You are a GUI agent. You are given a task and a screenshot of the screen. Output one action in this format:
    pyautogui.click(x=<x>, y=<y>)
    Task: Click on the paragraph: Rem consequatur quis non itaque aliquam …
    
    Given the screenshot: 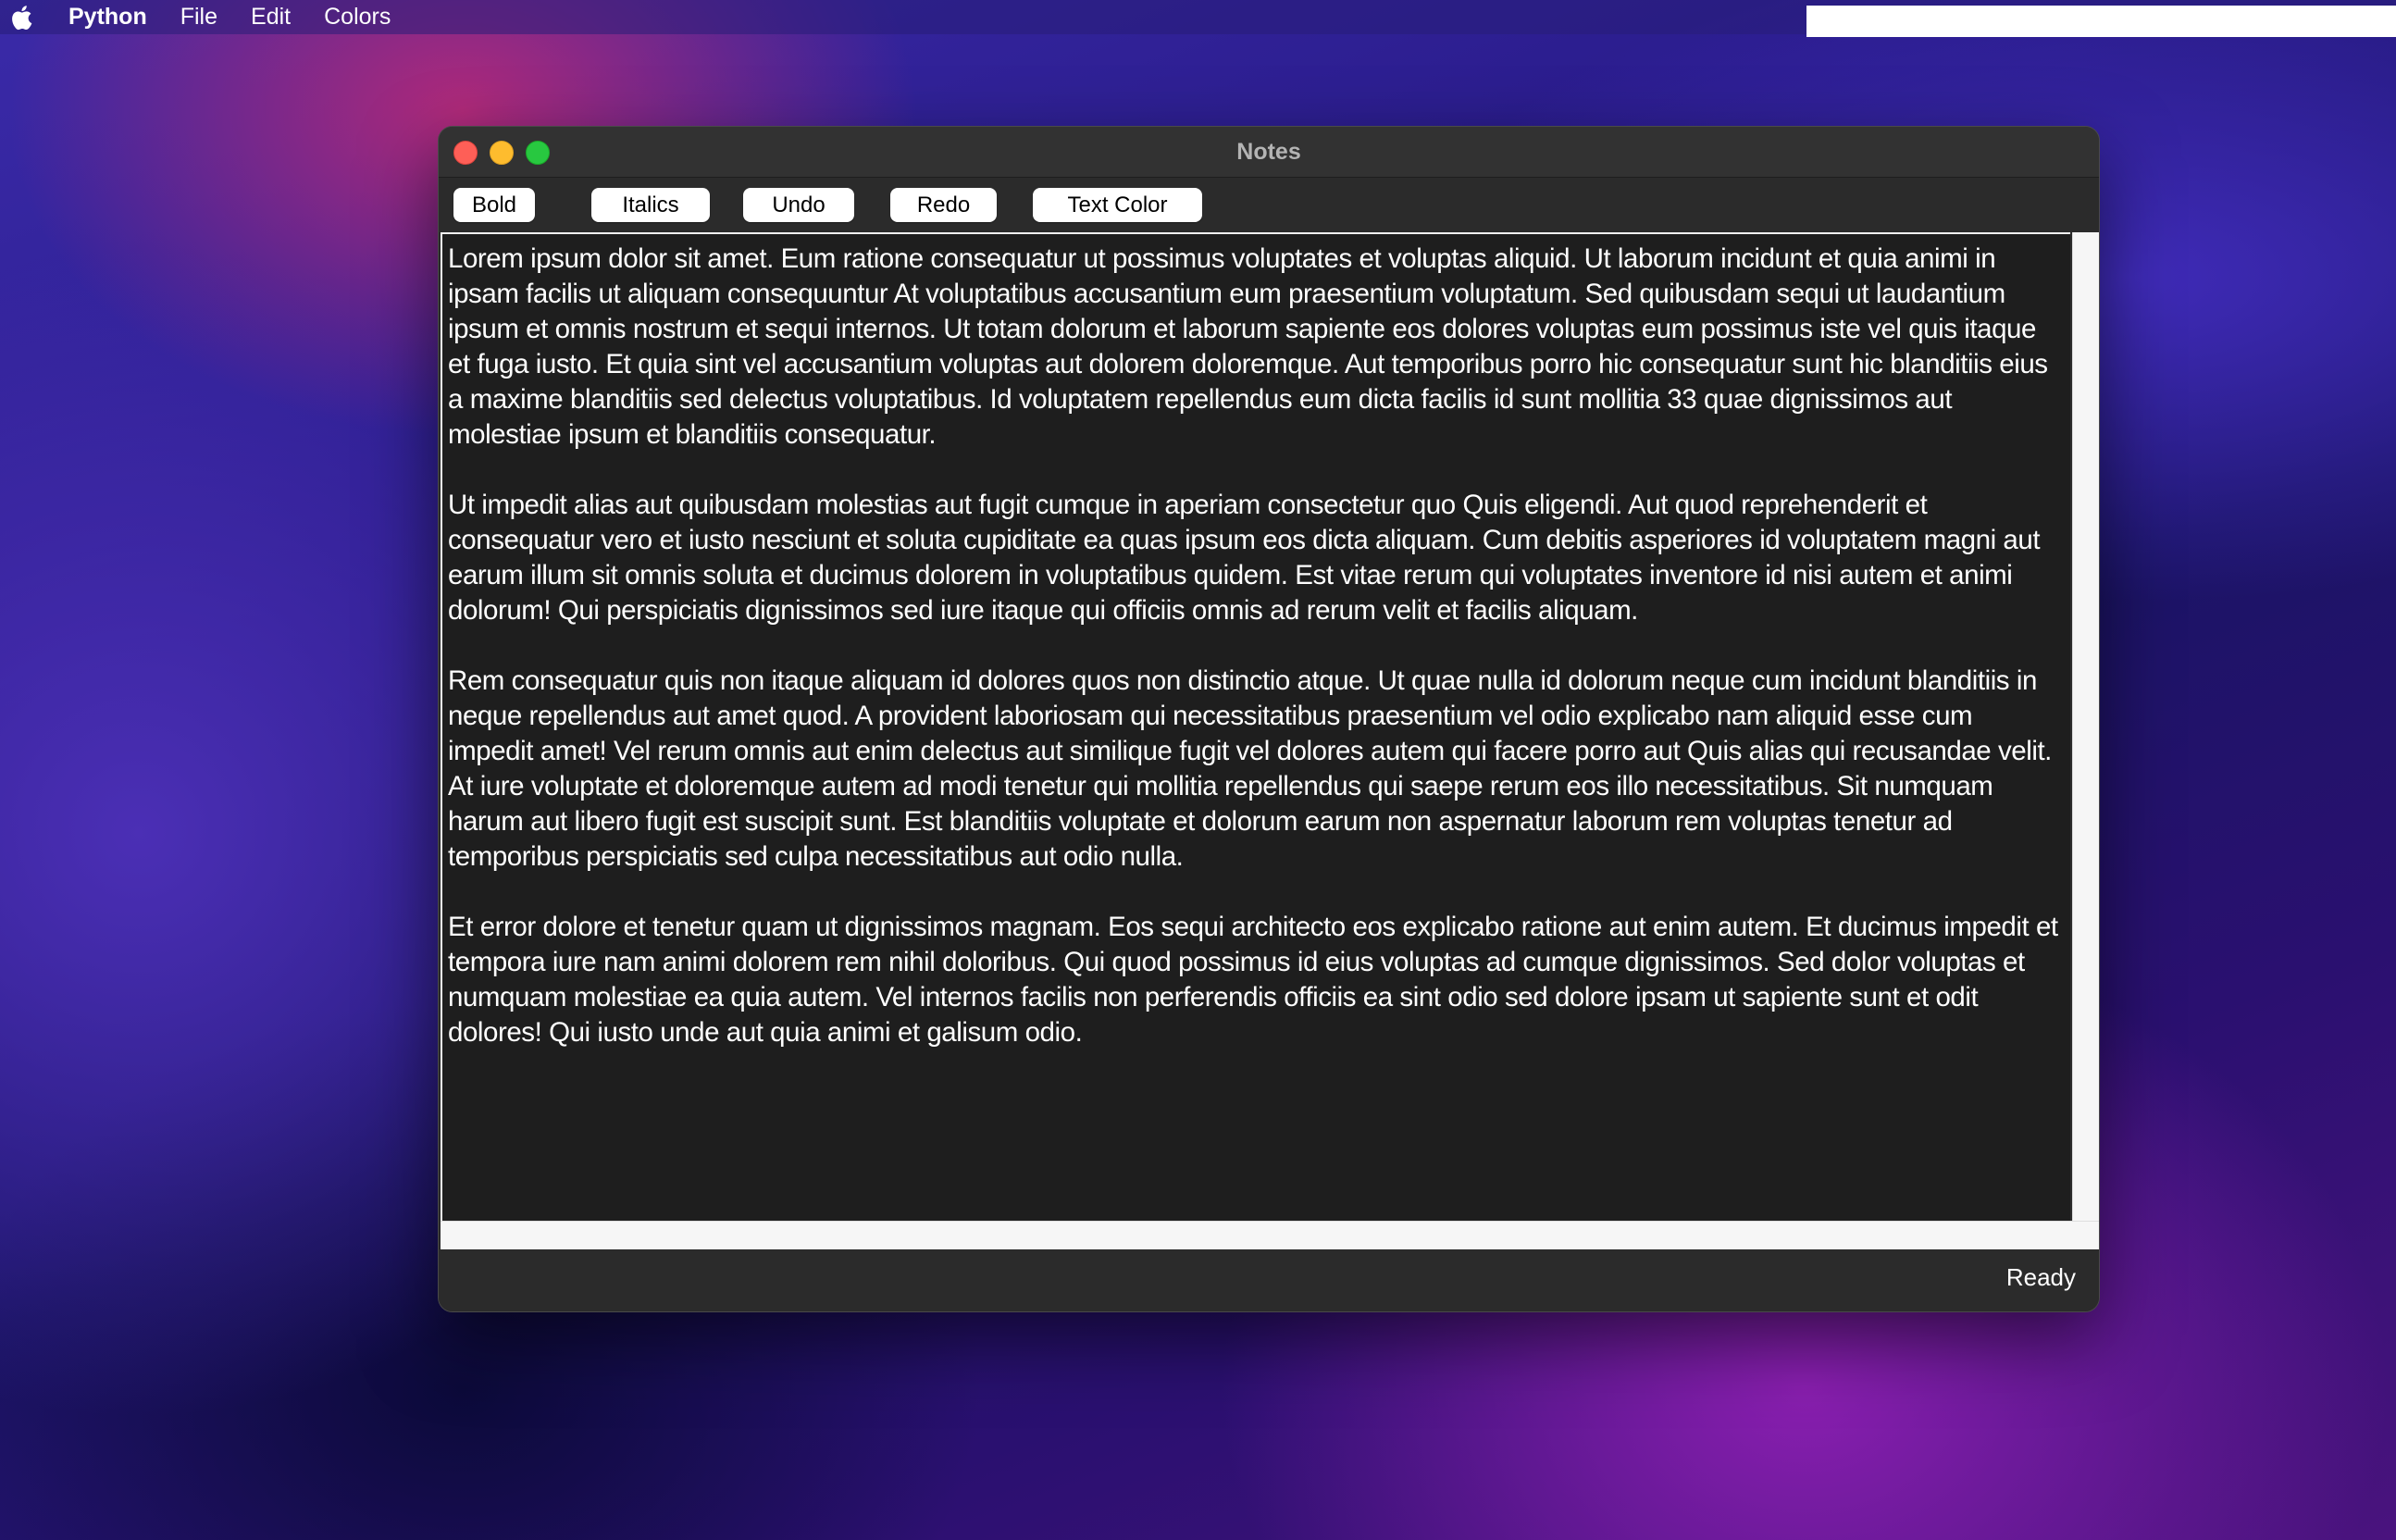 What is the action you would take?
    pyautogui.click(x=1250, y=768)
    